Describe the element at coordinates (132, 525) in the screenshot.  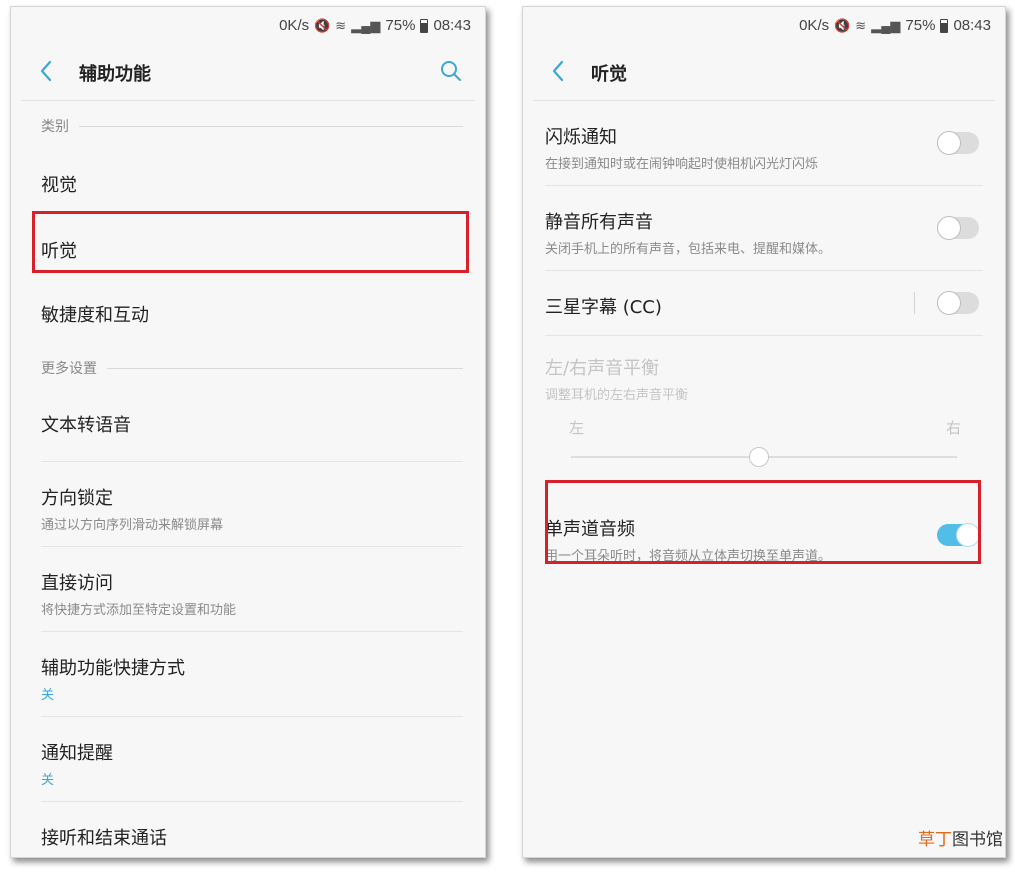
I see `item-subtitle: 通过以方向序列滑动来解锁屏幕` at that location.